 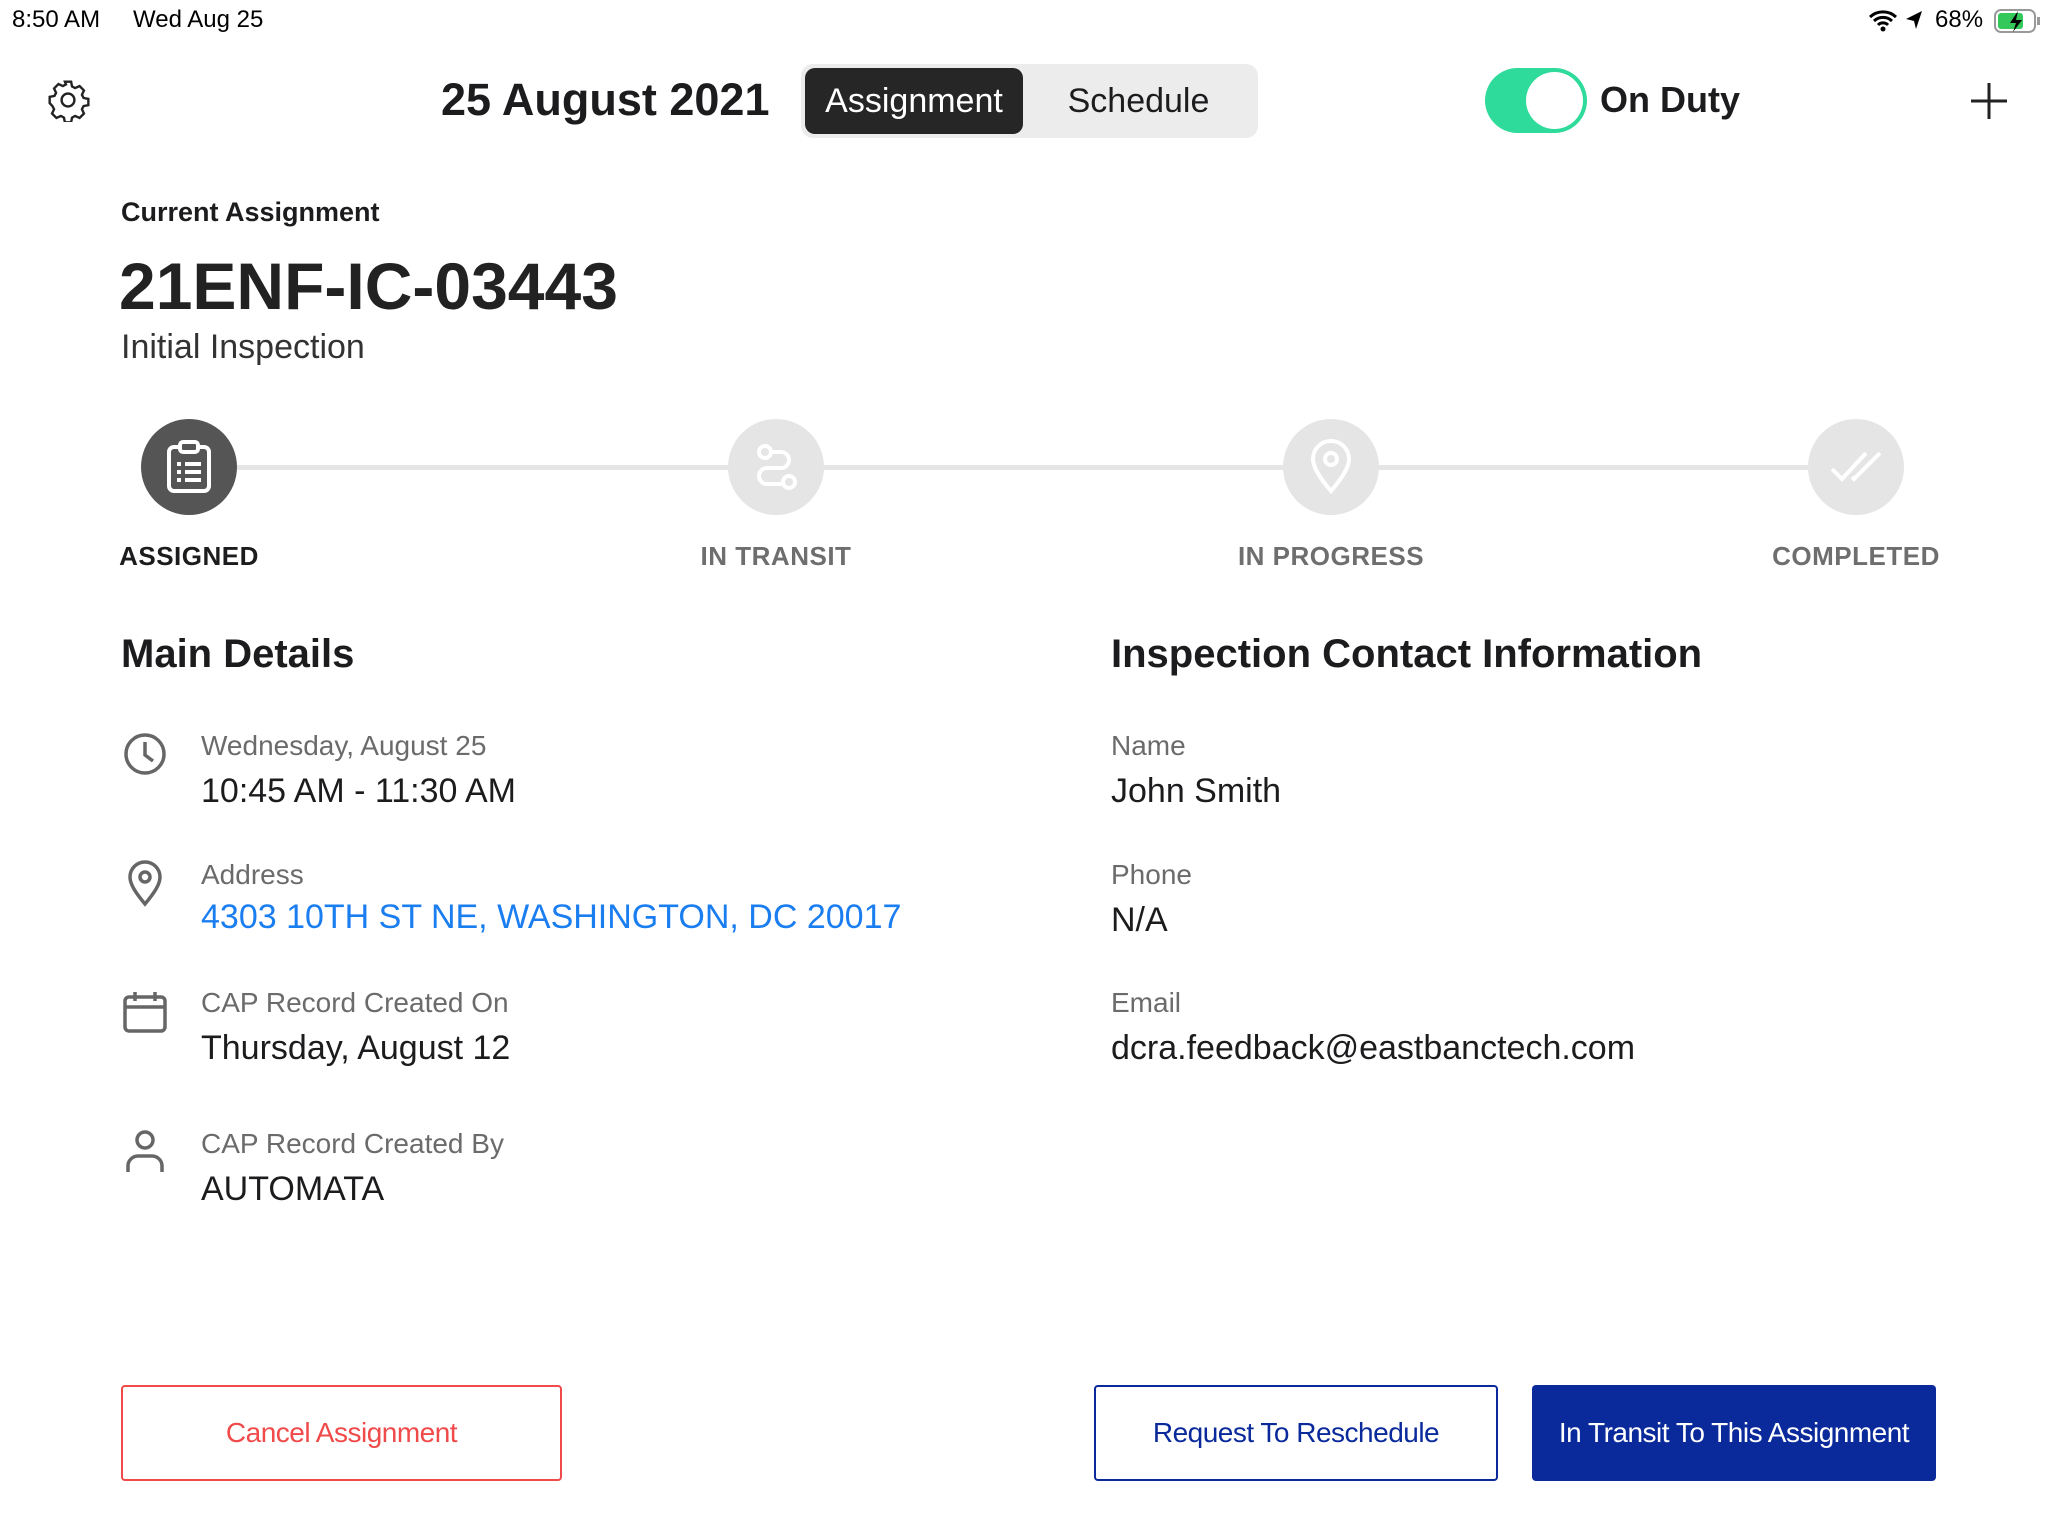 I want to click on time-value: 10:45 AM - 11:30 AM, so click(x=358, y=791).